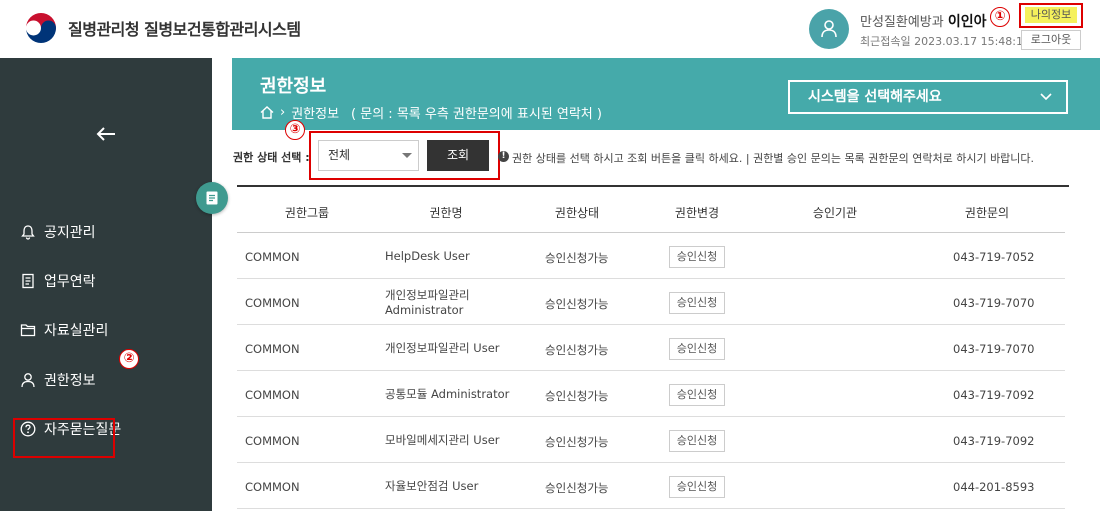 This screenshot has width=1100, height=511. Describe the element at coordinates (295, 130) in the screenshot. I see `annotation-3: ③` at that location.